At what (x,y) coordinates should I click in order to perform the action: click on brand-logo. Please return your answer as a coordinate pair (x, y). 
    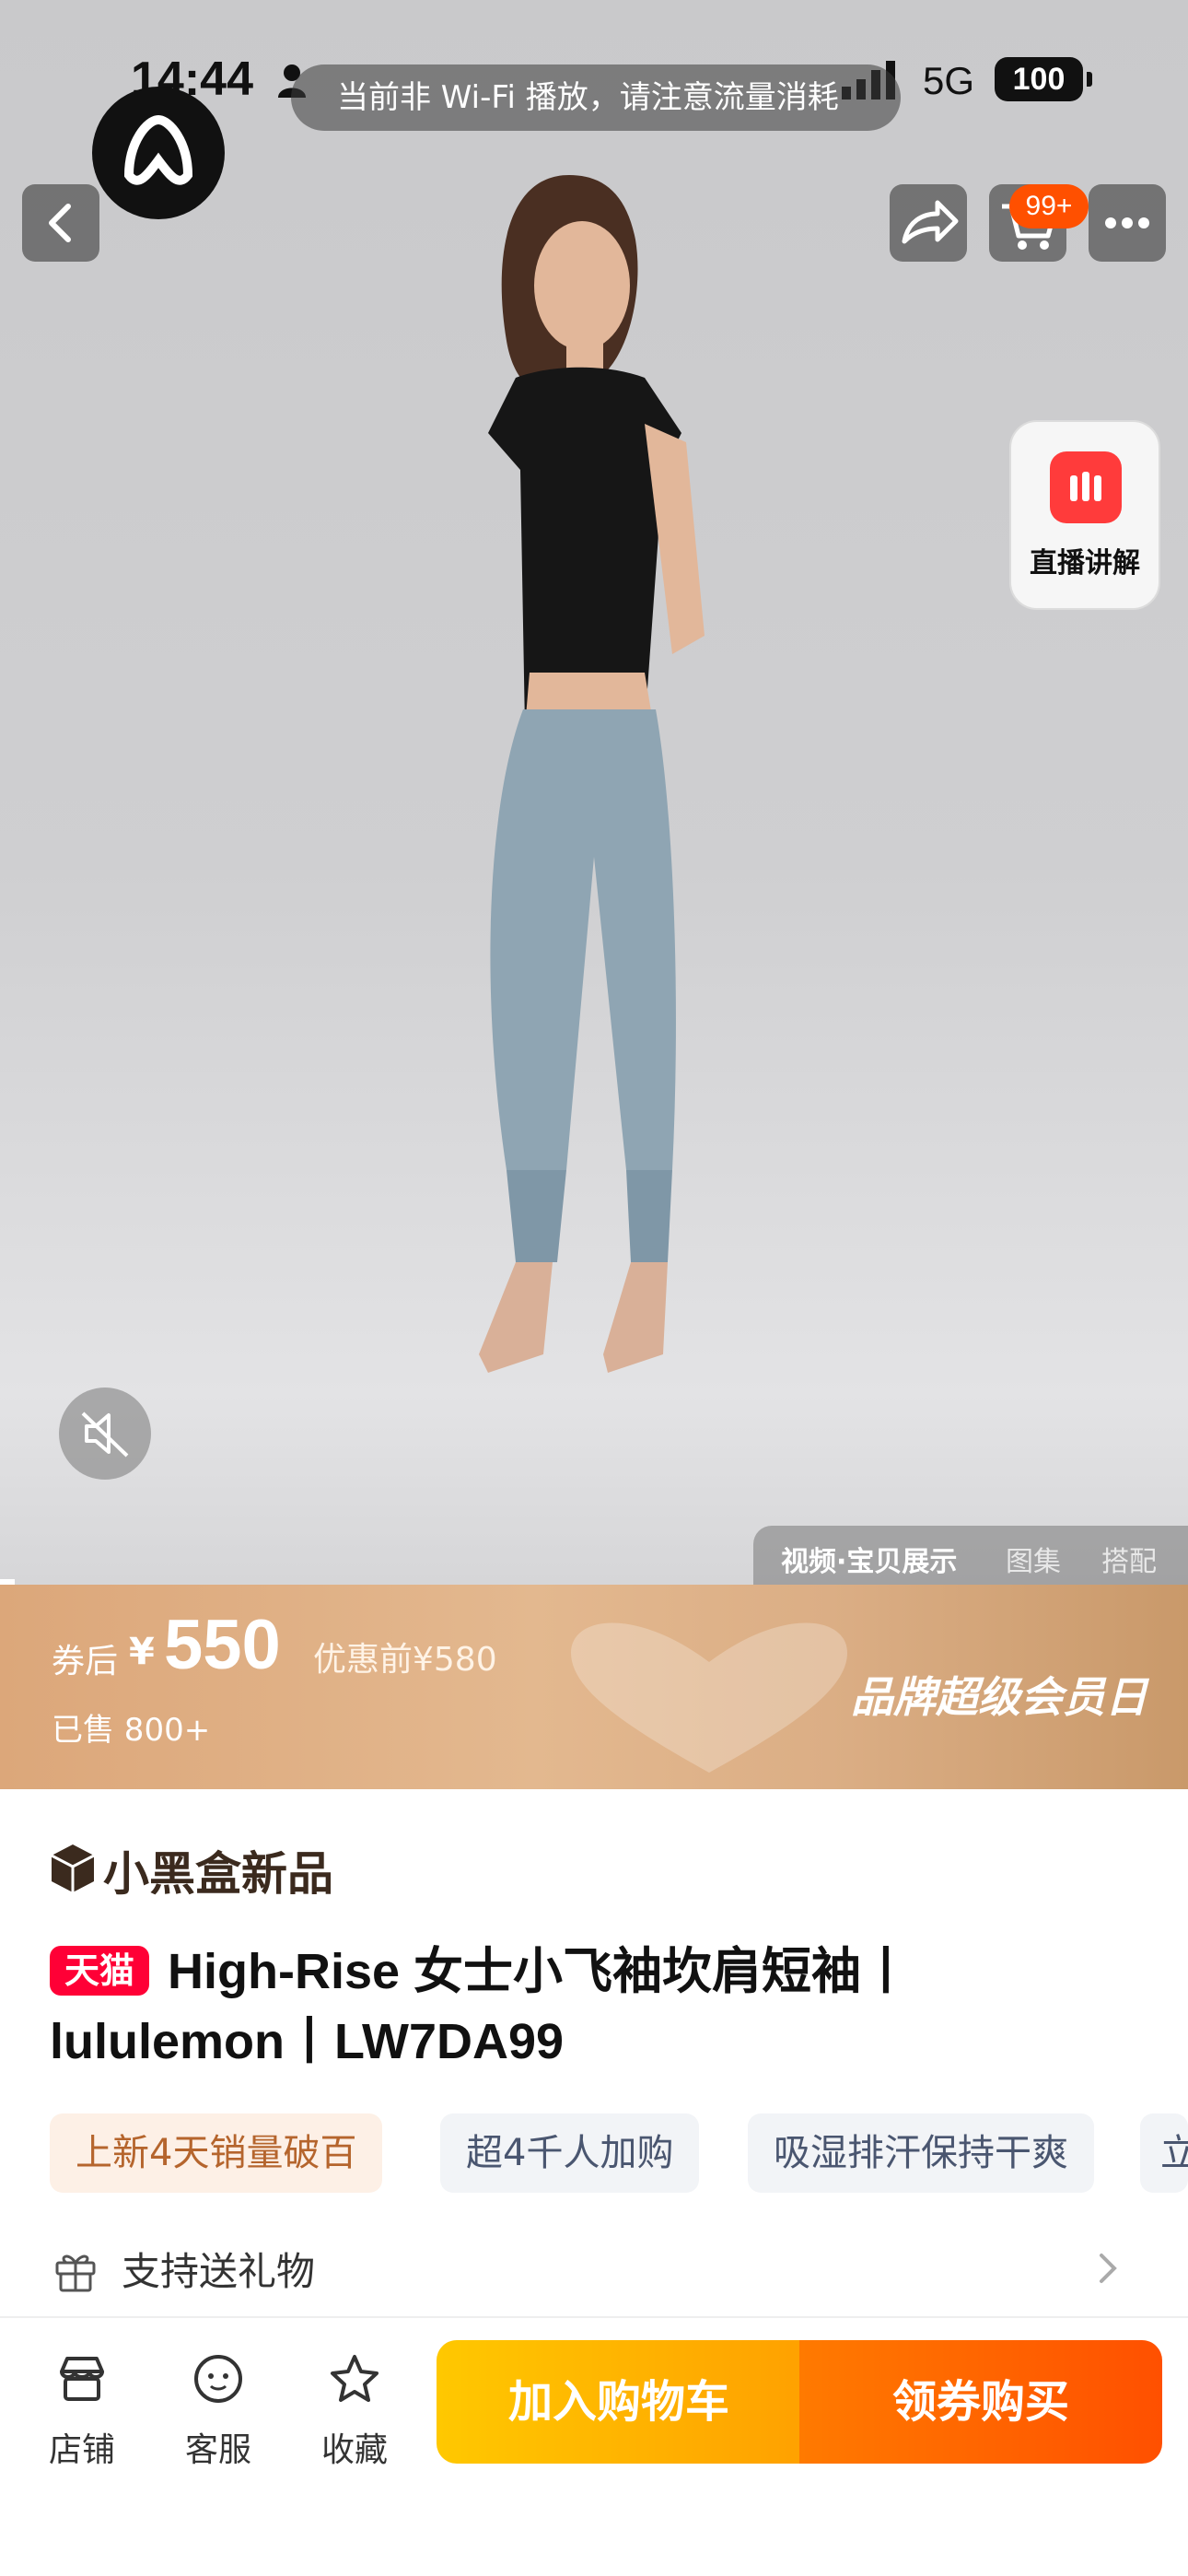
    Looking at the image, I should click on (158, 153).